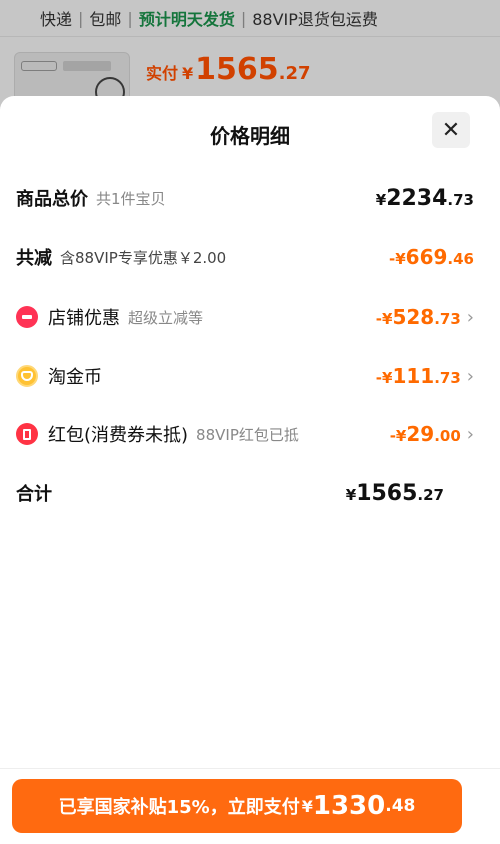 This screenshot has height=844, width=500. I want to click on close-icon: ✕, so click(451, 130).